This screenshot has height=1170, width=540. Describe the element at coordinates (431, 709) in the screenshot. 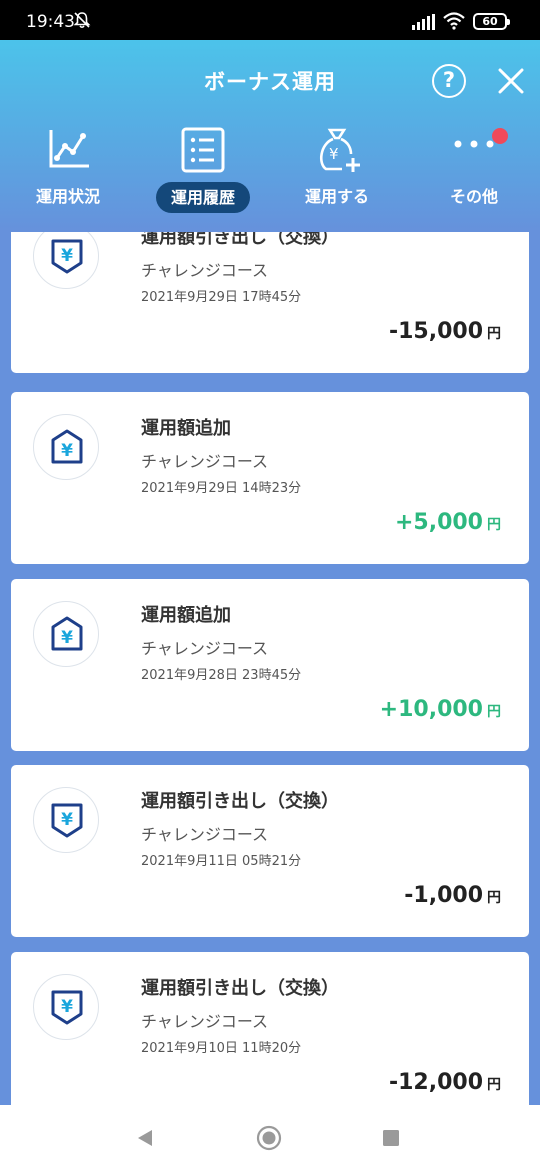

I see `amount-value: +10,000` at that location.